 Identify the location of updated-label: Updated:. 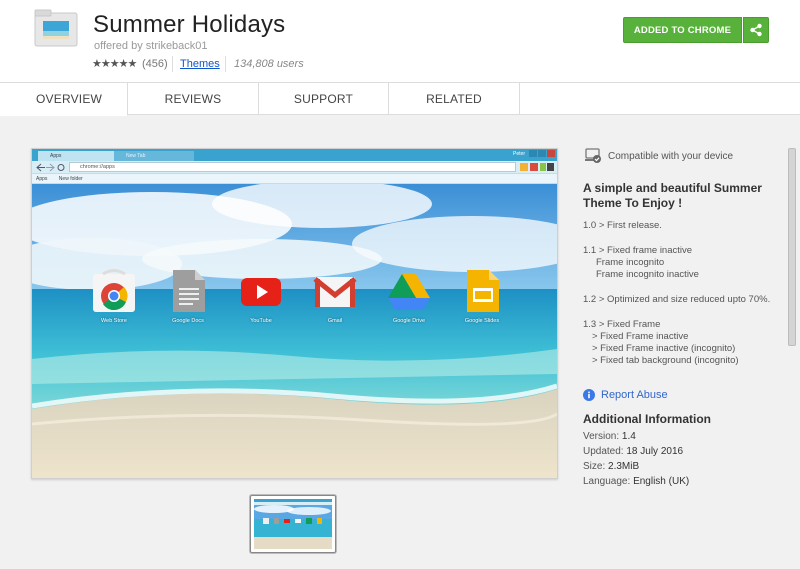
(603, 451).